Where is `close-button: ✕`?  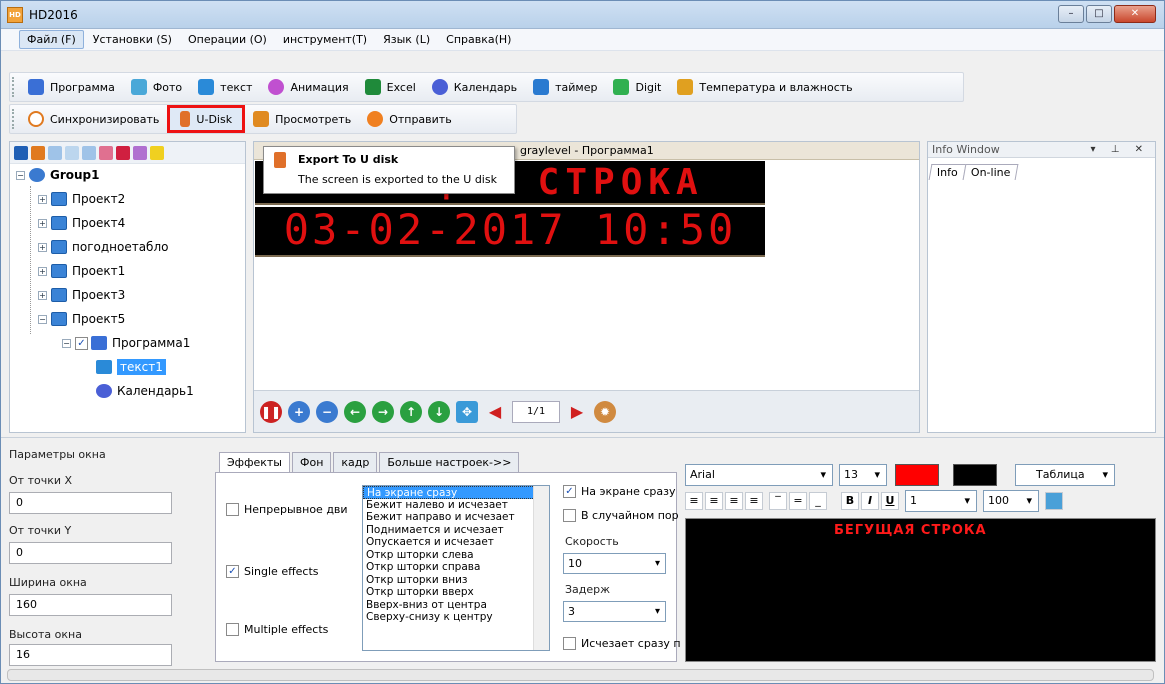 close-button: ✕ is located at coordinates (1135, 14).